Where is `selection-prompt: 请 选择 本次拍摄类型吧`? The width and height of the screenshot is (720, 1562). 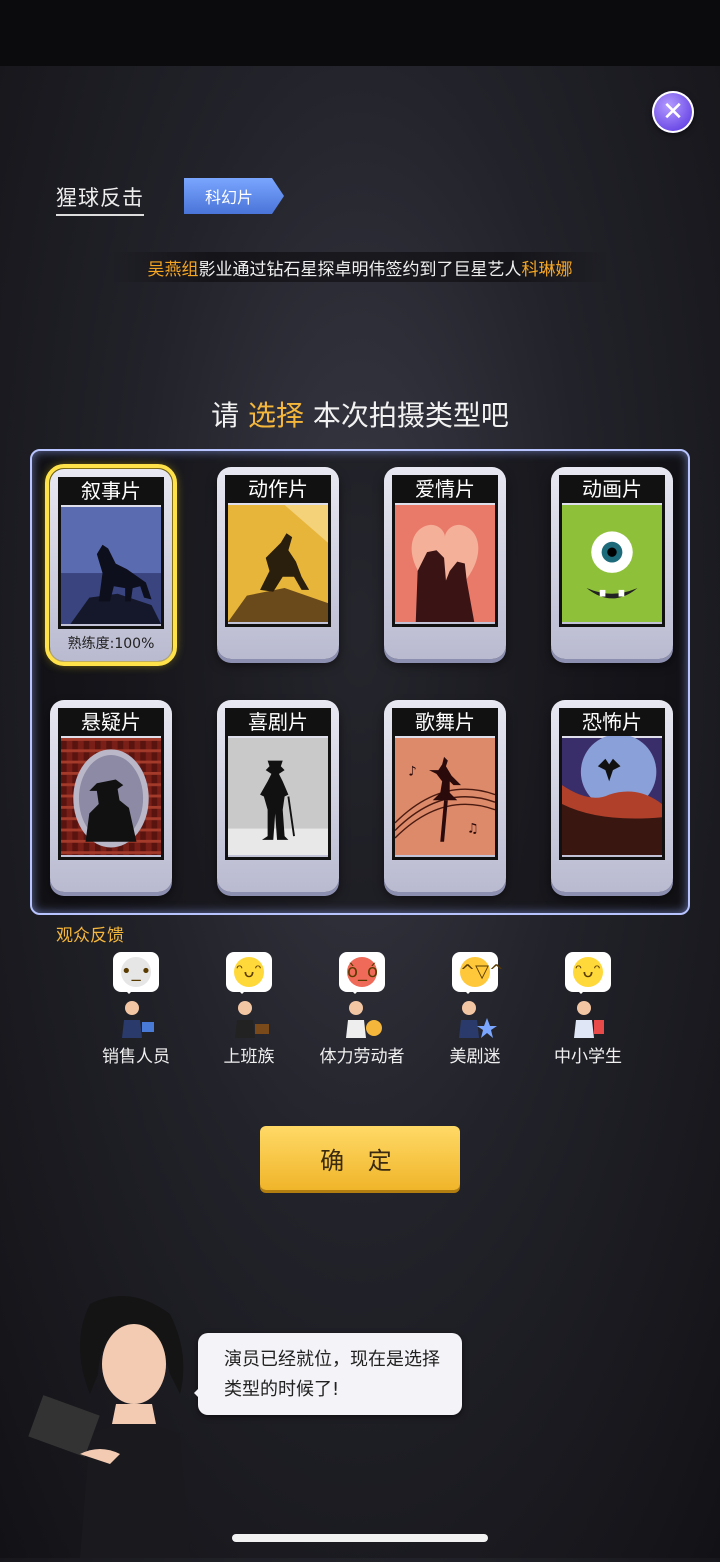
selection-prompt: 请 选择 本次拍摄类型吧 is located at coordinates (360, 414).